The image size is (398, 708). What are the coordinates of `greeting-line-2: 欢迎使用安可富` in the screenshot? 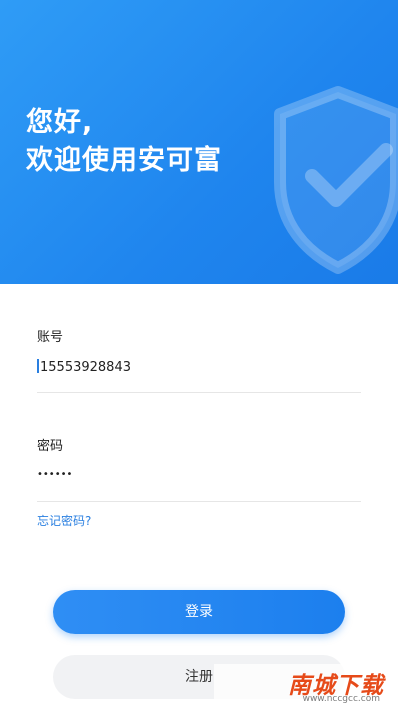 It's located at (124, 160).